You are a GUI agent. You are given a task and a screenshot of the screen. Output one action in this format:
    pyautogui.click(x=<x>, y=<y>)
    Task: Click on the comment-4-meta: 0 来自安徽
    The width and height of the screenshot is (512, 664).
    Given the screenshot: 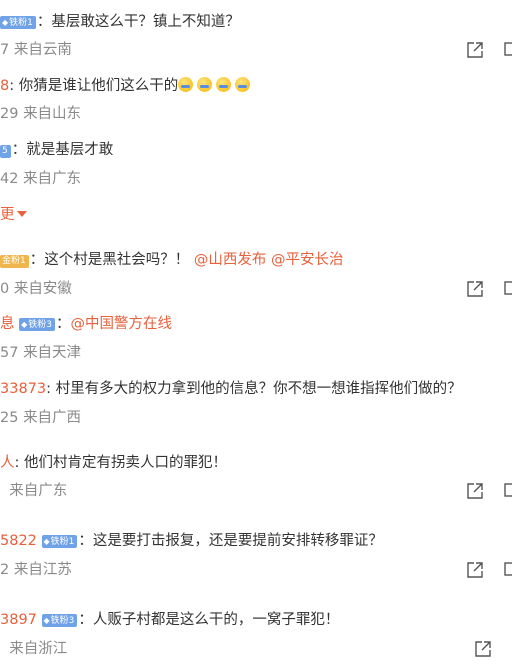 What is the action you would take?
    pyautogui.click(x=36, y=289)
    